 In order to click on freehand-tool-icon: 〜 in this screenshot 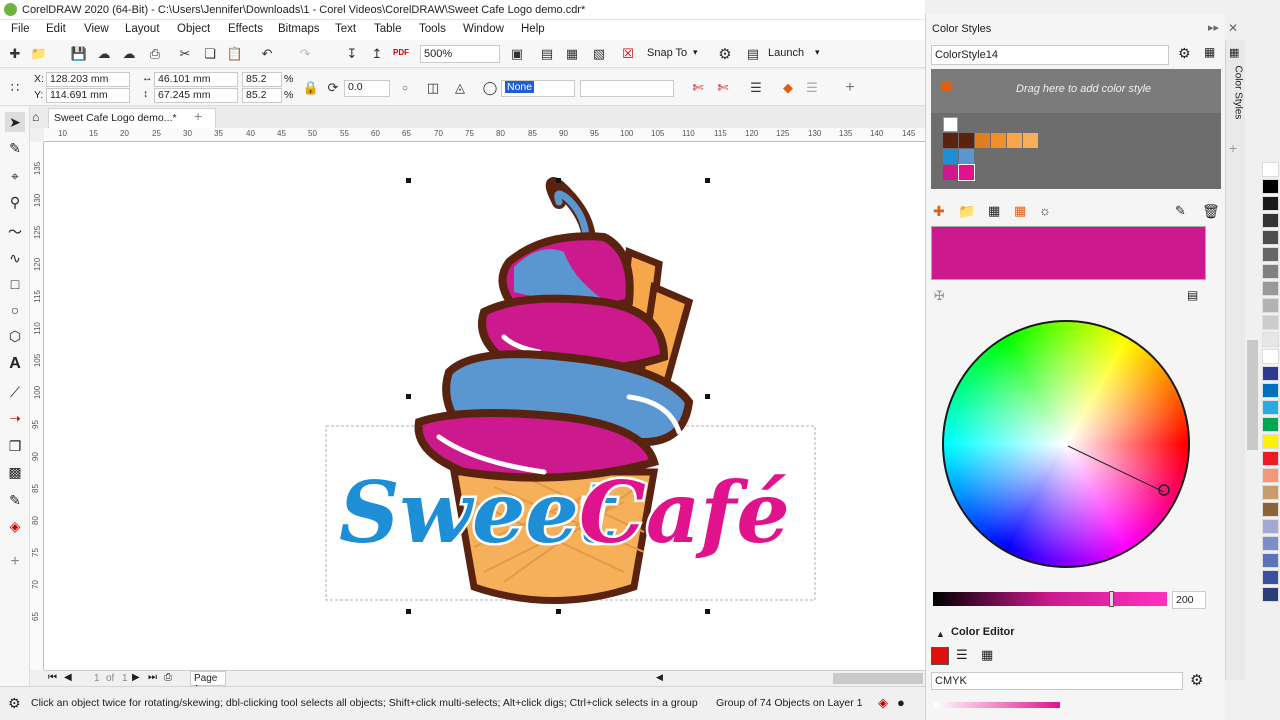, I will do `click(15, 232)`.